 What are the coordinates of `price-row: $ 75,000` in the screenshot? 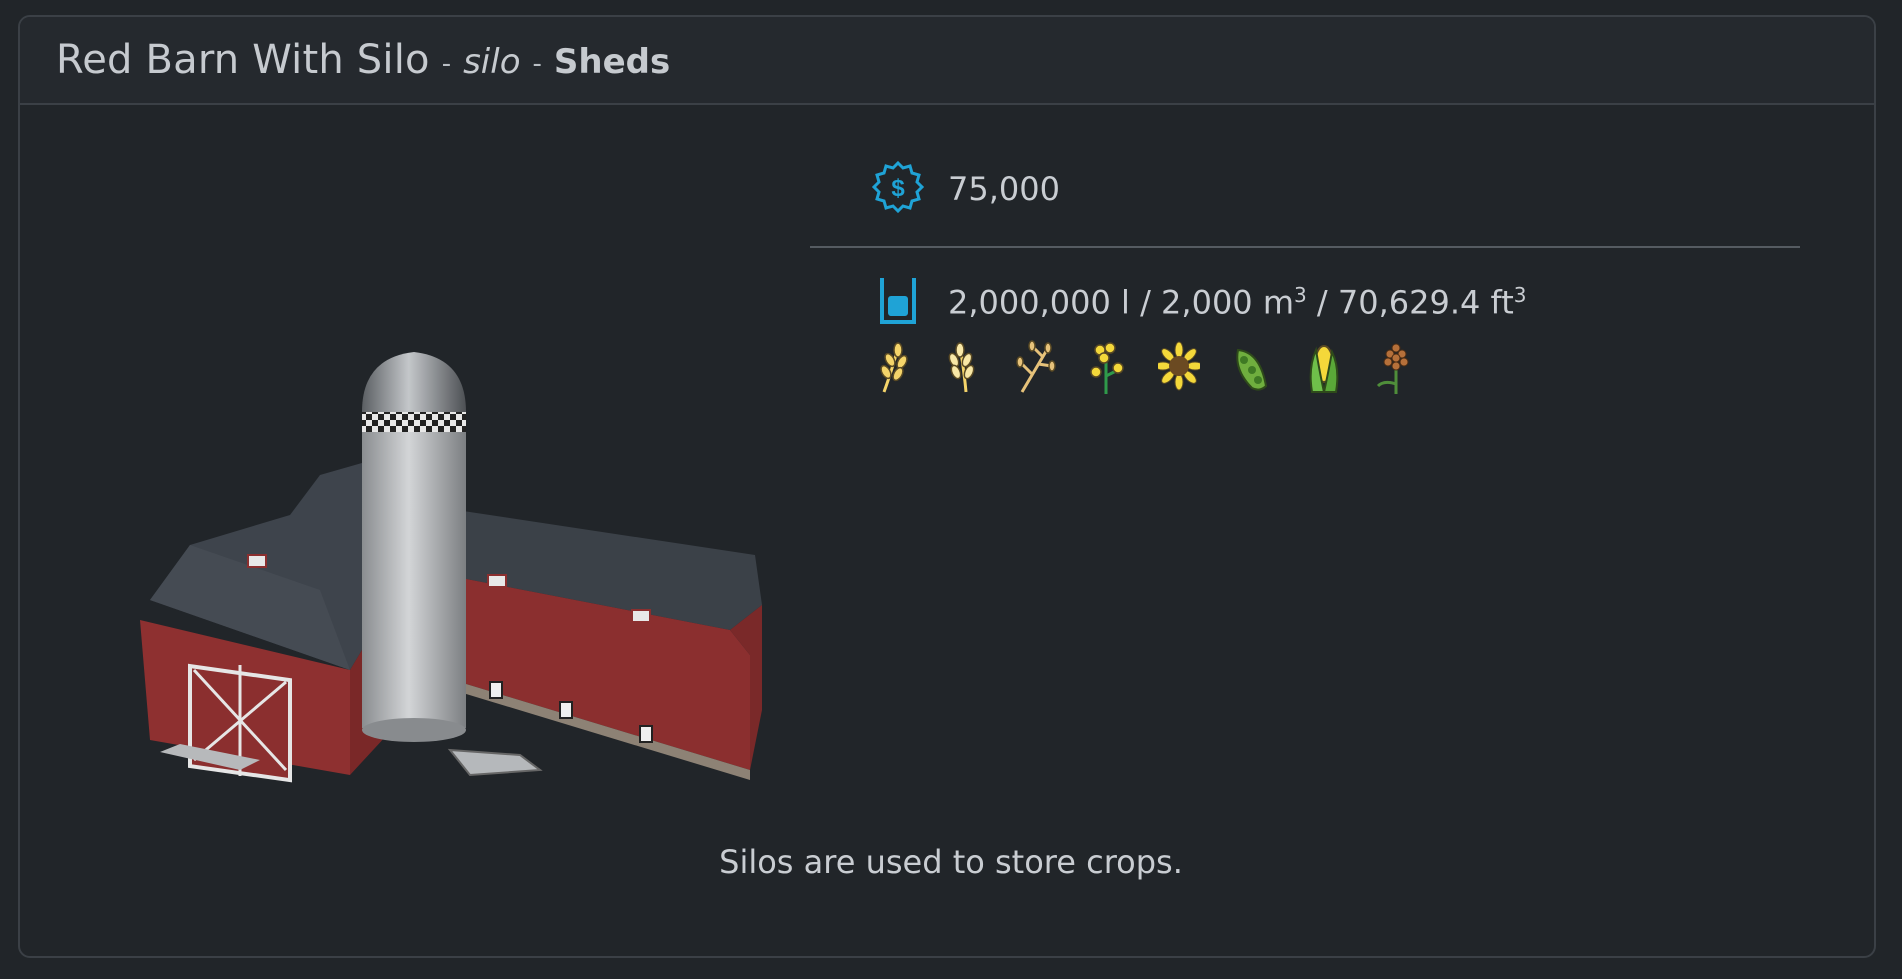 It's located at (1305, 199).